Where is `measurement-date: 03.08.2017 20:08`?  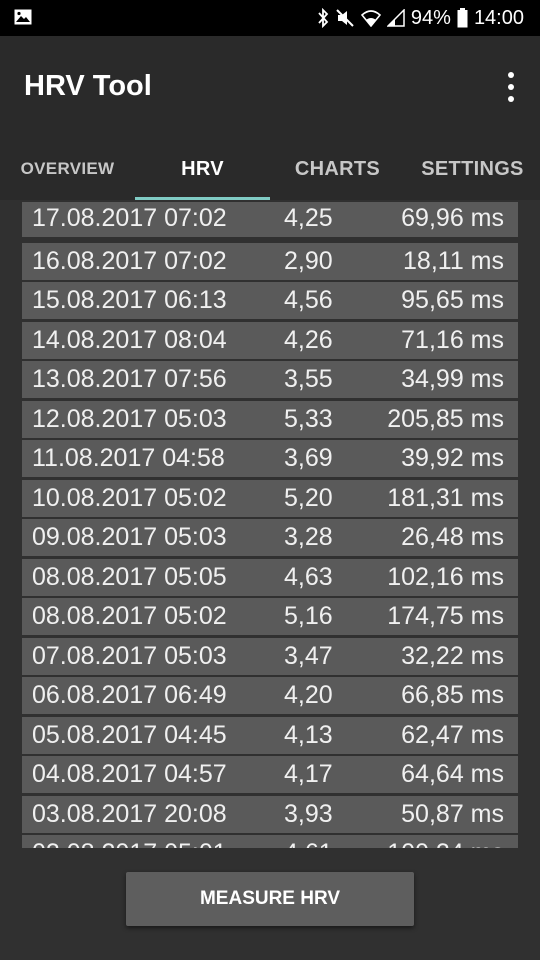 measurement-date: 03.08.2017 20:08 is located at coordinates (129, 814).